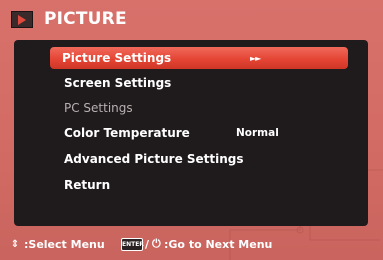  I want to click on menu-item-picture-settings: Picture Settings ►►, so click(199, 58).